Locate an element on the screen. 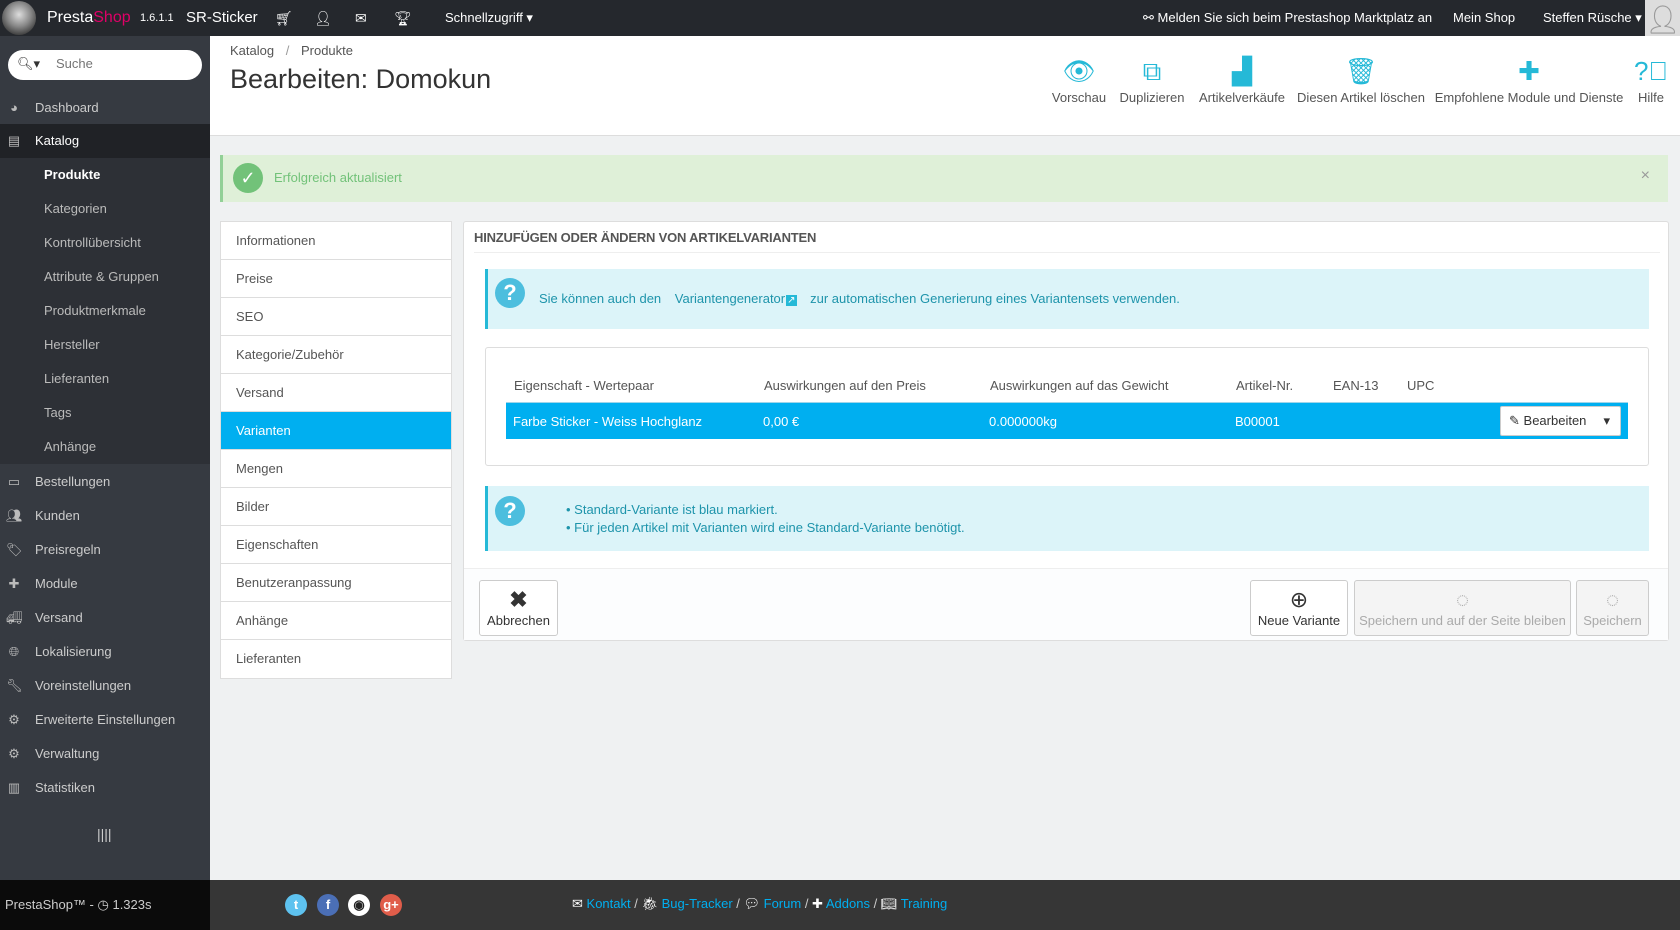 The width and height of the screenshot is (1680, 930). trophy-icon: 🏆︎ is located at coordinates (403, 18).